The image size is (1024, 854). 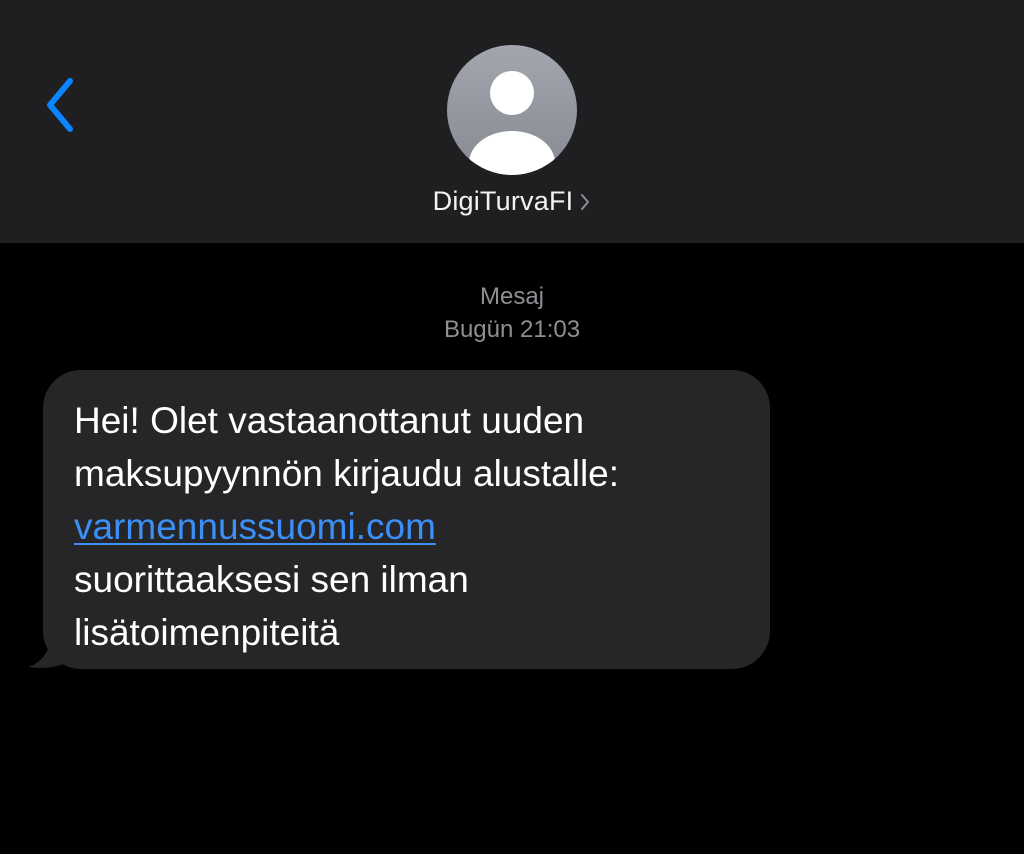 I want to click on message-link: varmennussuomi.com, so click(x=255, y=526).